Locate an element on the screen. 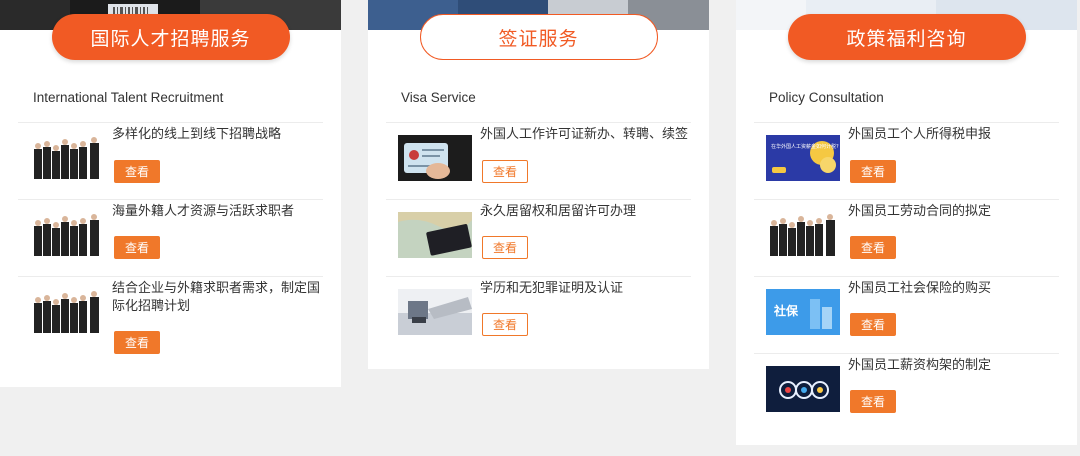 The image size is (1080, 456). permit-card-photo is located at coordinates (435, 158).